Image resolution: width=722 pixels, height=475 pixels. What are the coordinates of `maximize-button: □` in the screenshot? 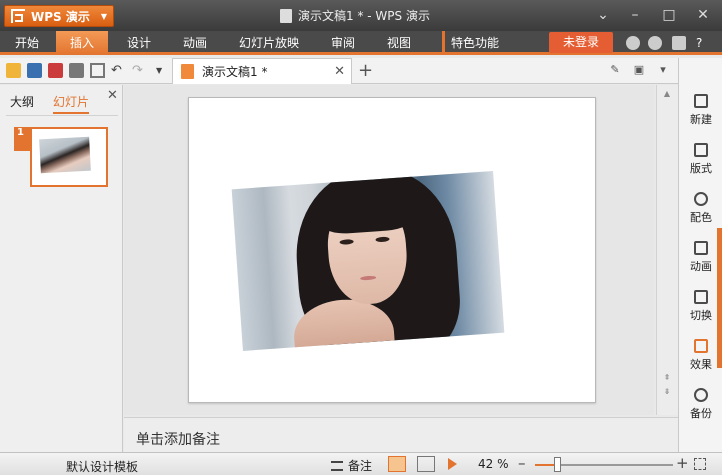 It's located at (669, 15).